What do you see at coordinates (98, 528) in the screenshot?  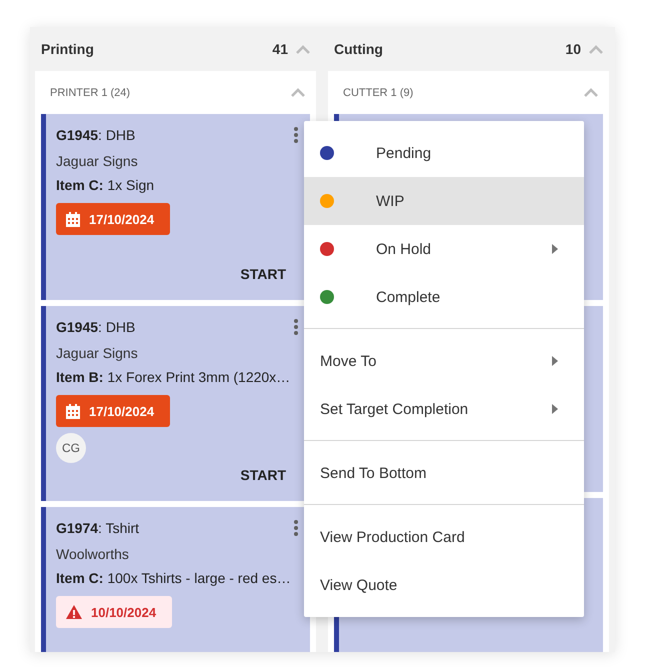 I see `job-title: G1974: Tshirt` at bounding box center [98, 528].